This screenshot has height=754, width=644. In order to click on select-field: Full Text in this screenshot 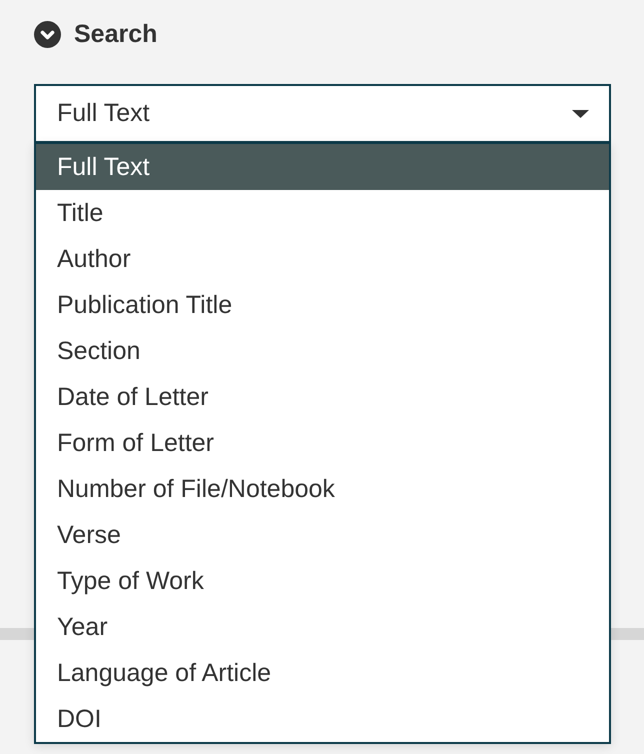, I will do `click(322, 113)`.